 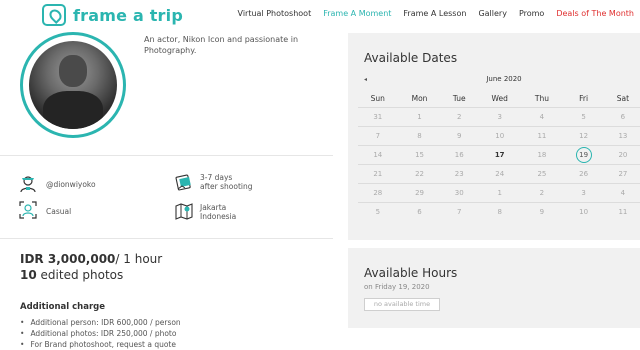 I want to click on weekday-header: Sat, so click(x=623, y=99).